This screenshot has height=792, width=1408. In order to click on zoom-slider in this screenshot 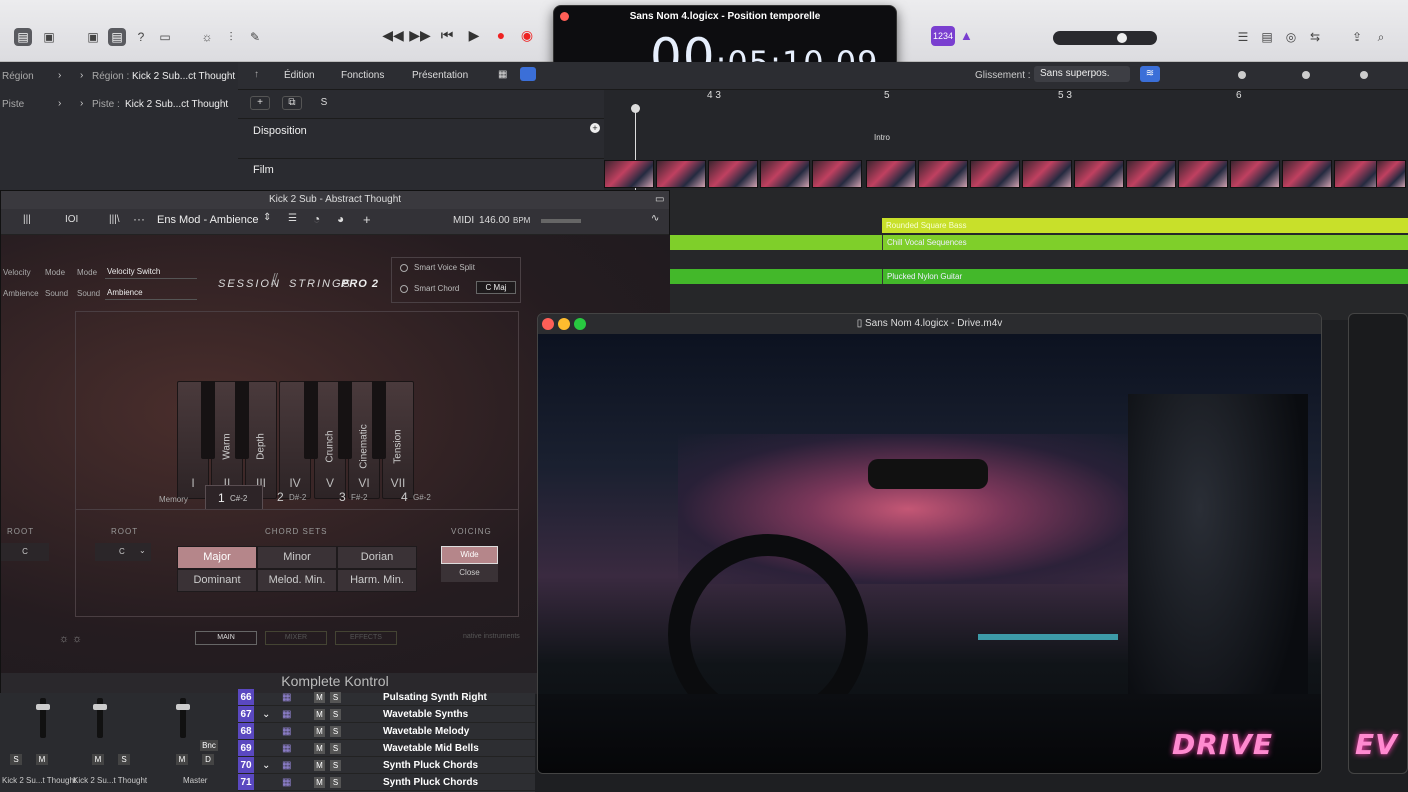, I will do `click(1242, 75)`.